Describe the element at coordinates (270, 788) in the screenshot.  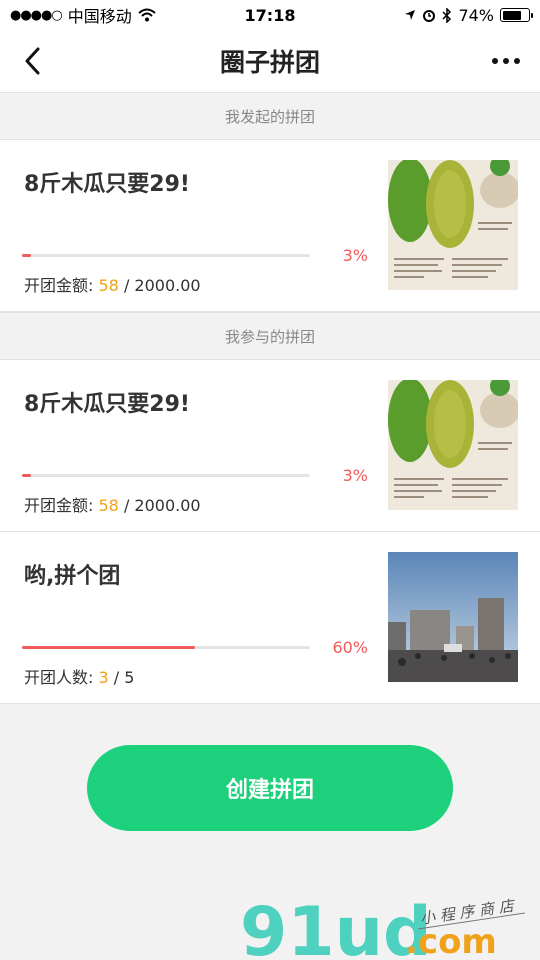
I see `create-group-buy-button: 创建拼团` at that location.